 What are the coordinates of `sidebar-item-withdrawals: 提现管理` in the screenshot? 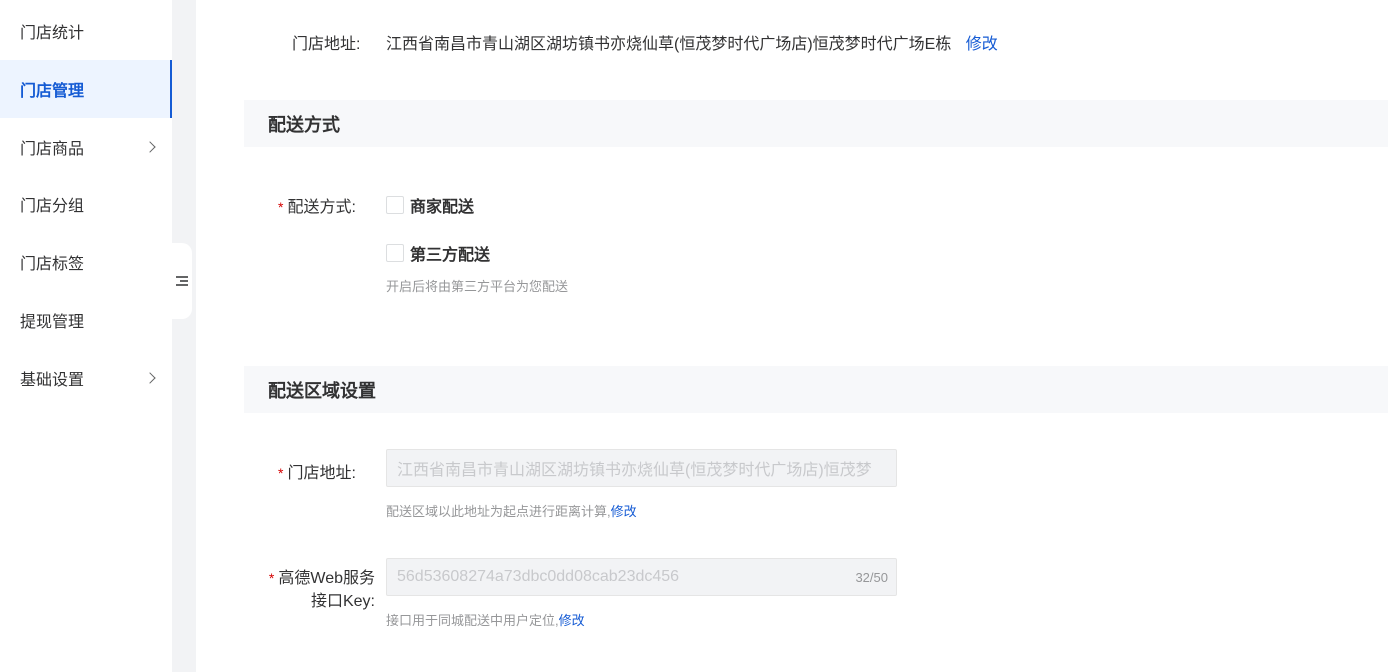 It's located at (86, 320).